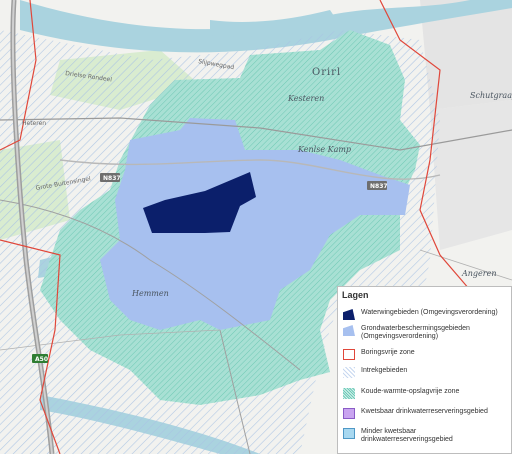 This screenshot has width=512, height=454. Describe the element at coordinates (426, 354) in the screenshot. I see `legend-item-boringsvrije-zone: Boringsvrije zone` at that location.